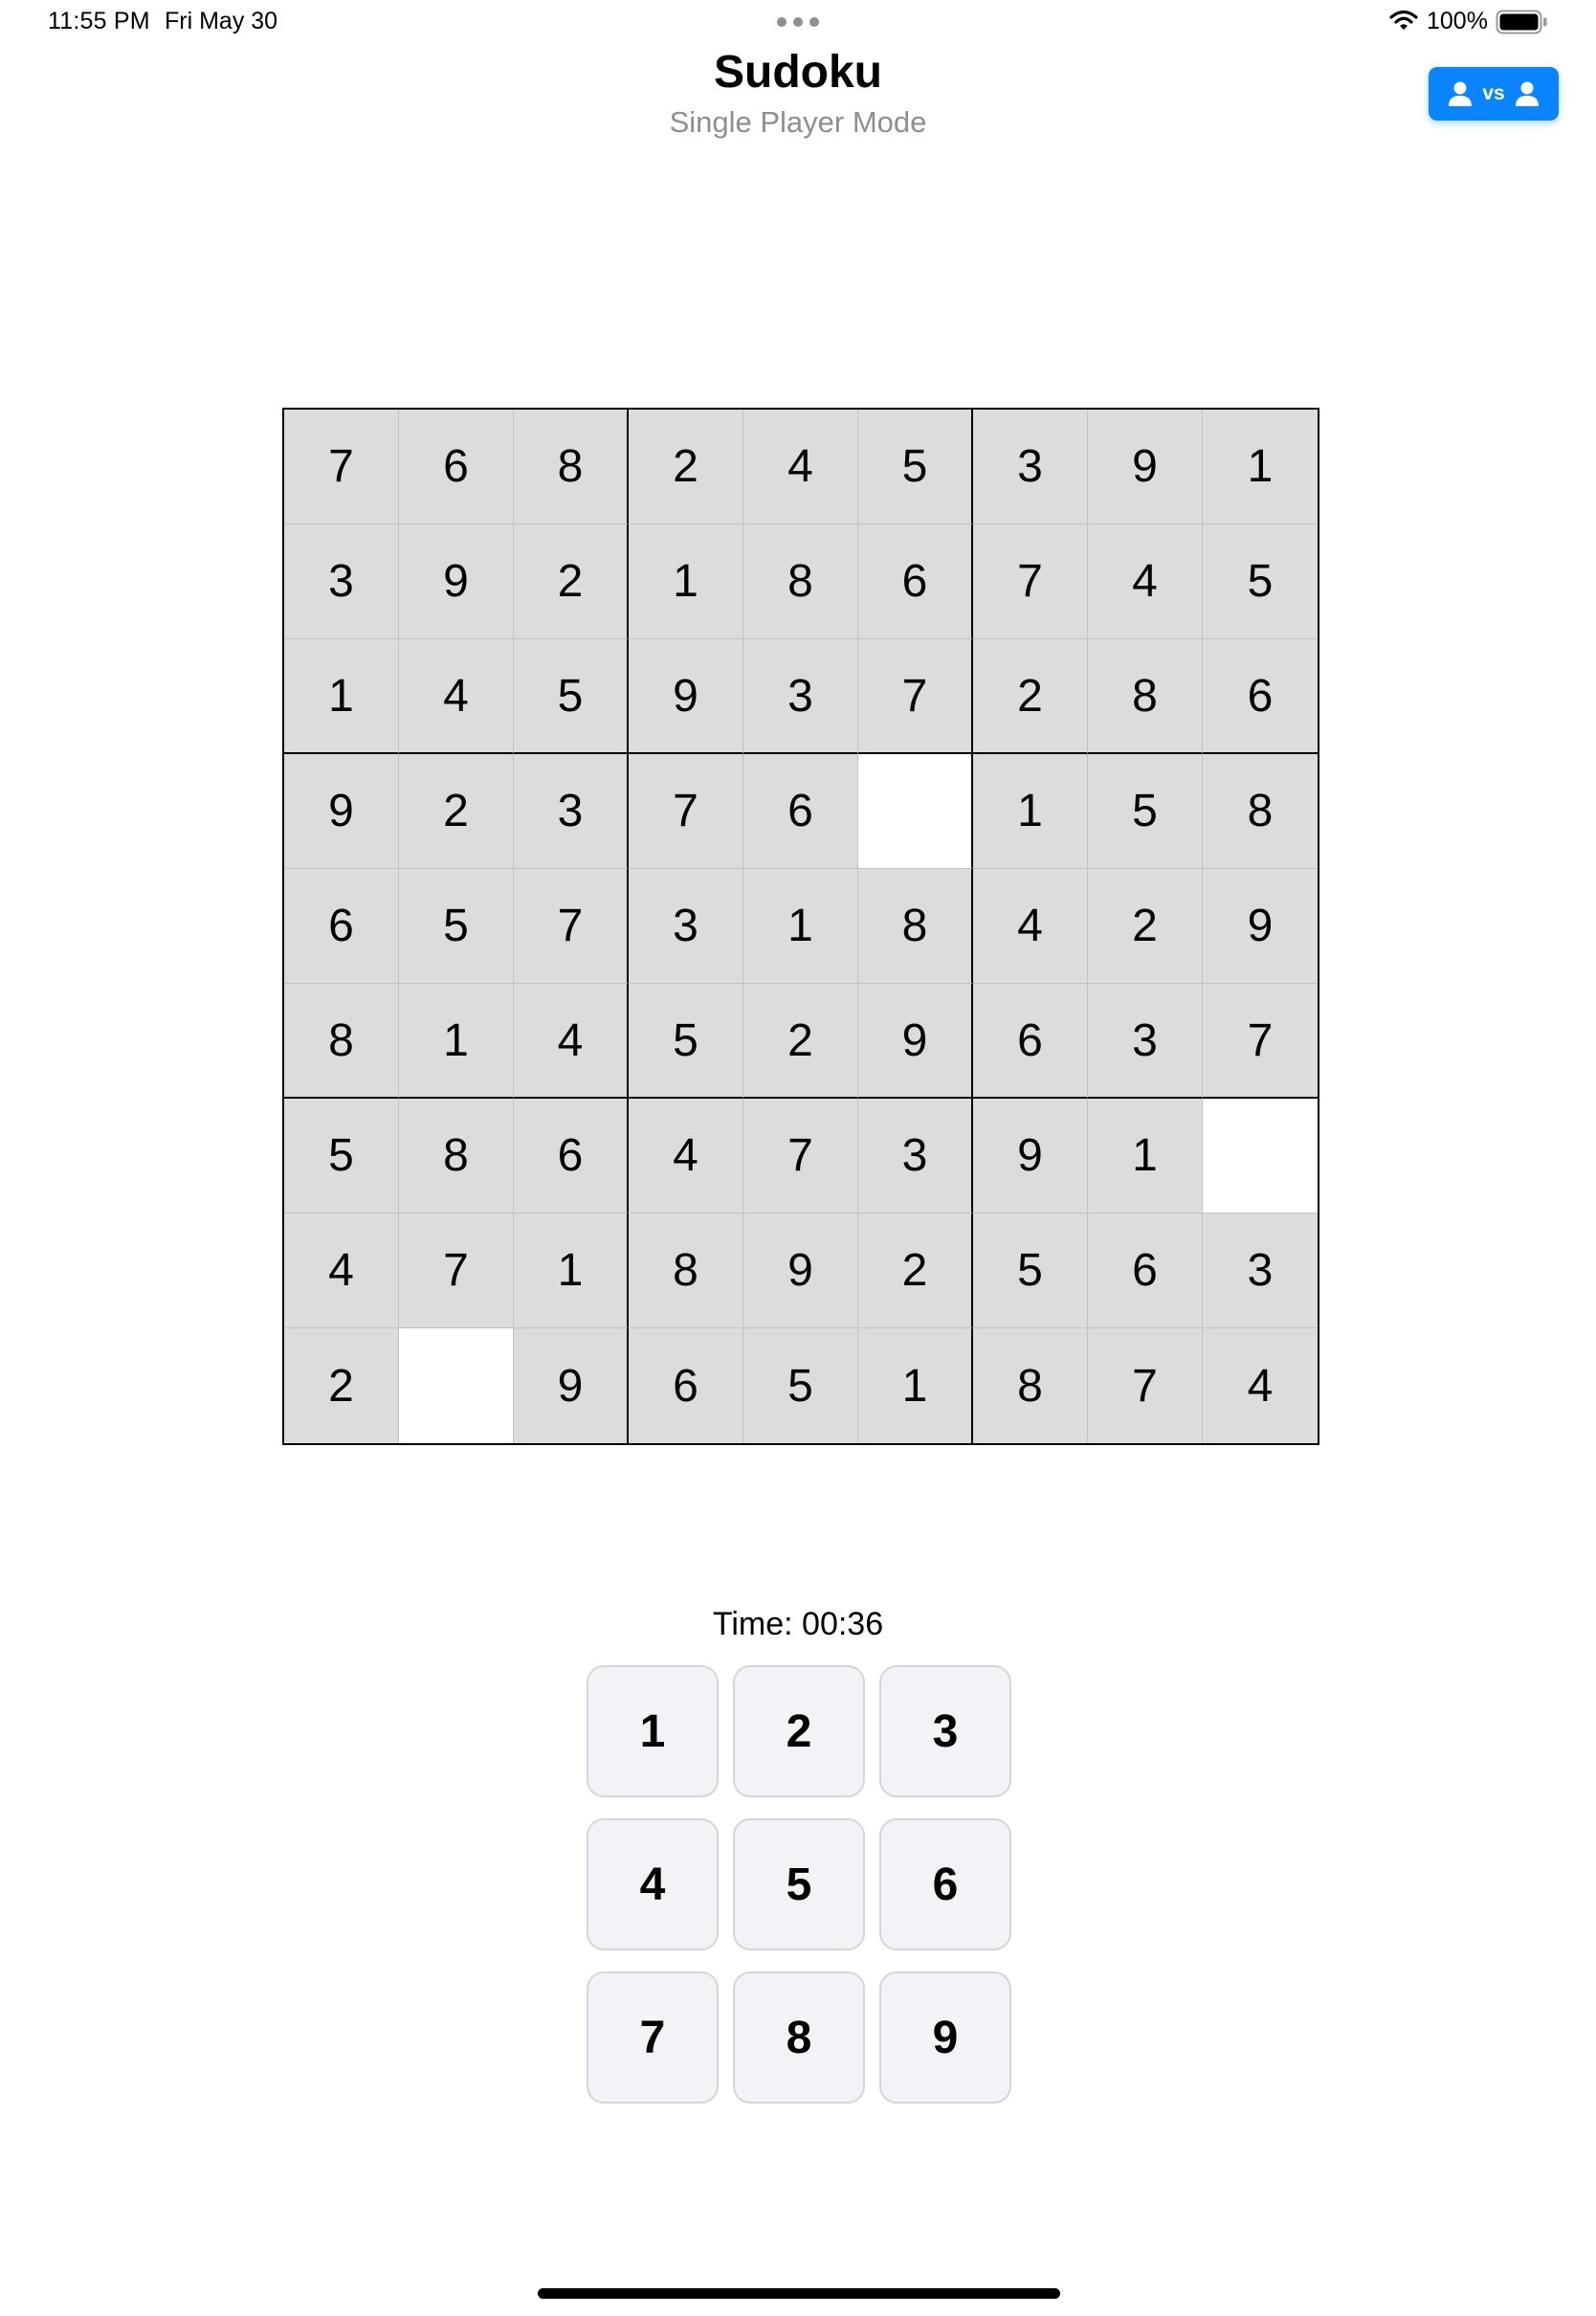 The image size is (1596, 2316). What do you see at coordinates (798, 1624) in the screenshot?
I see `timer: Time: 00:36` at bounding box center [798, 1624].